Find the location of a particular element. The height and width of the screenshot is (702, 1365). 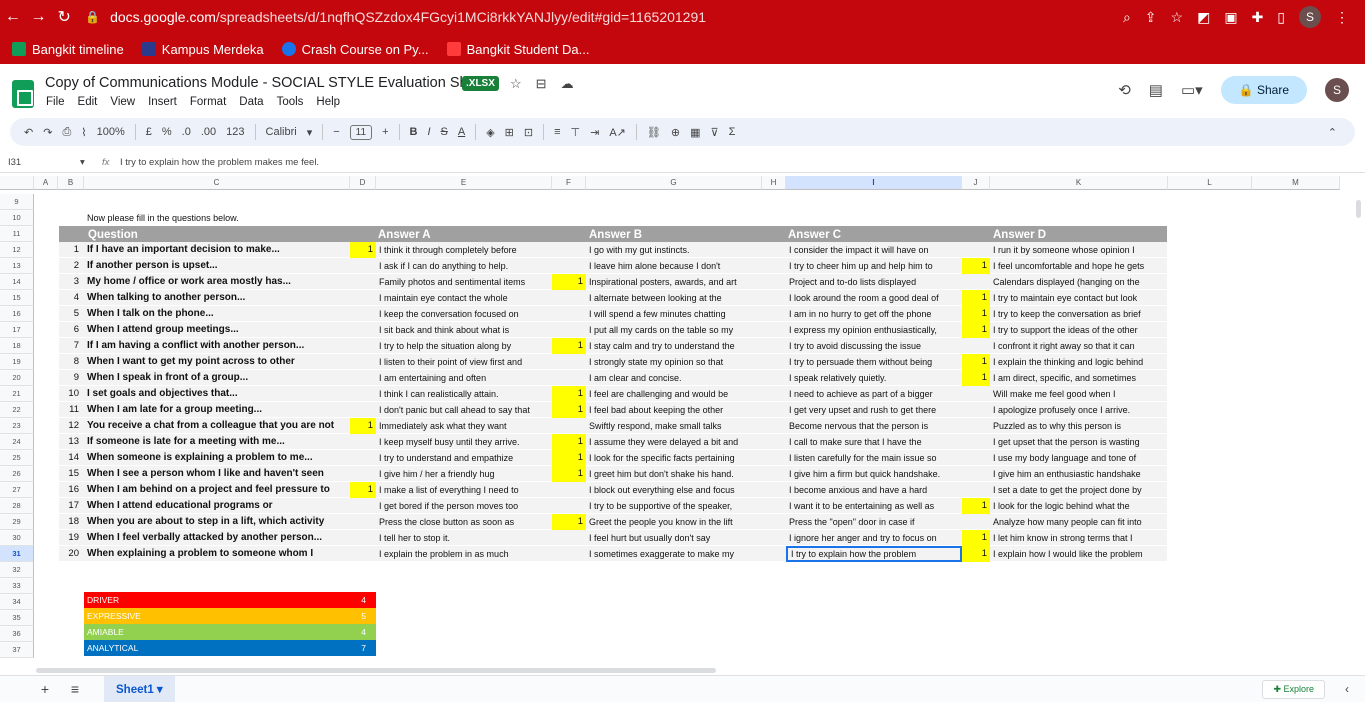

answer-c-cell: I try to avoid discussing the issue is located at coordinates (874, 346).